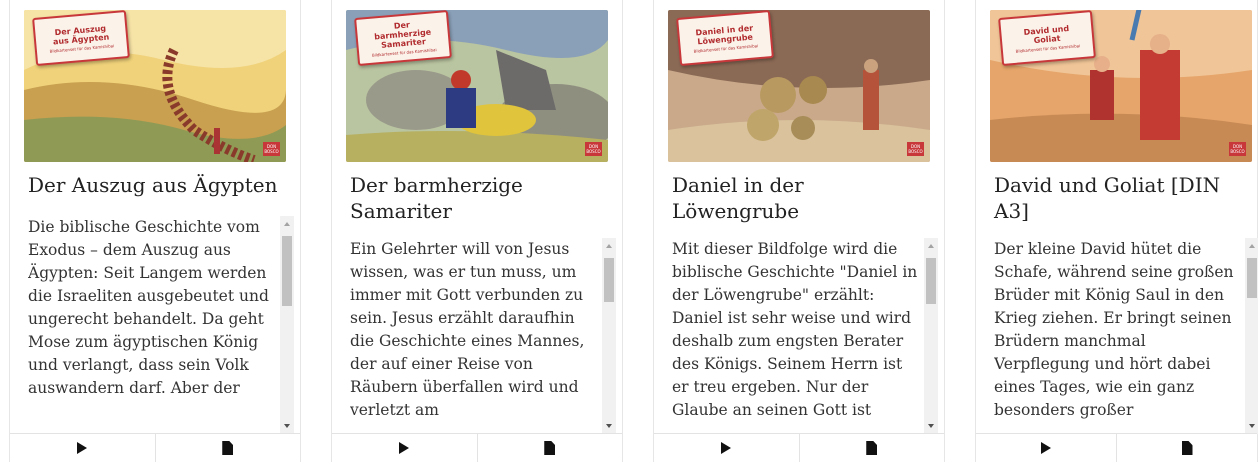 This screenshot has width=1258, height=462. Describe the element at coordinates (159, 185) in the screenshot. I see `card-title: Der Auszug aus Ägypten` at that location.